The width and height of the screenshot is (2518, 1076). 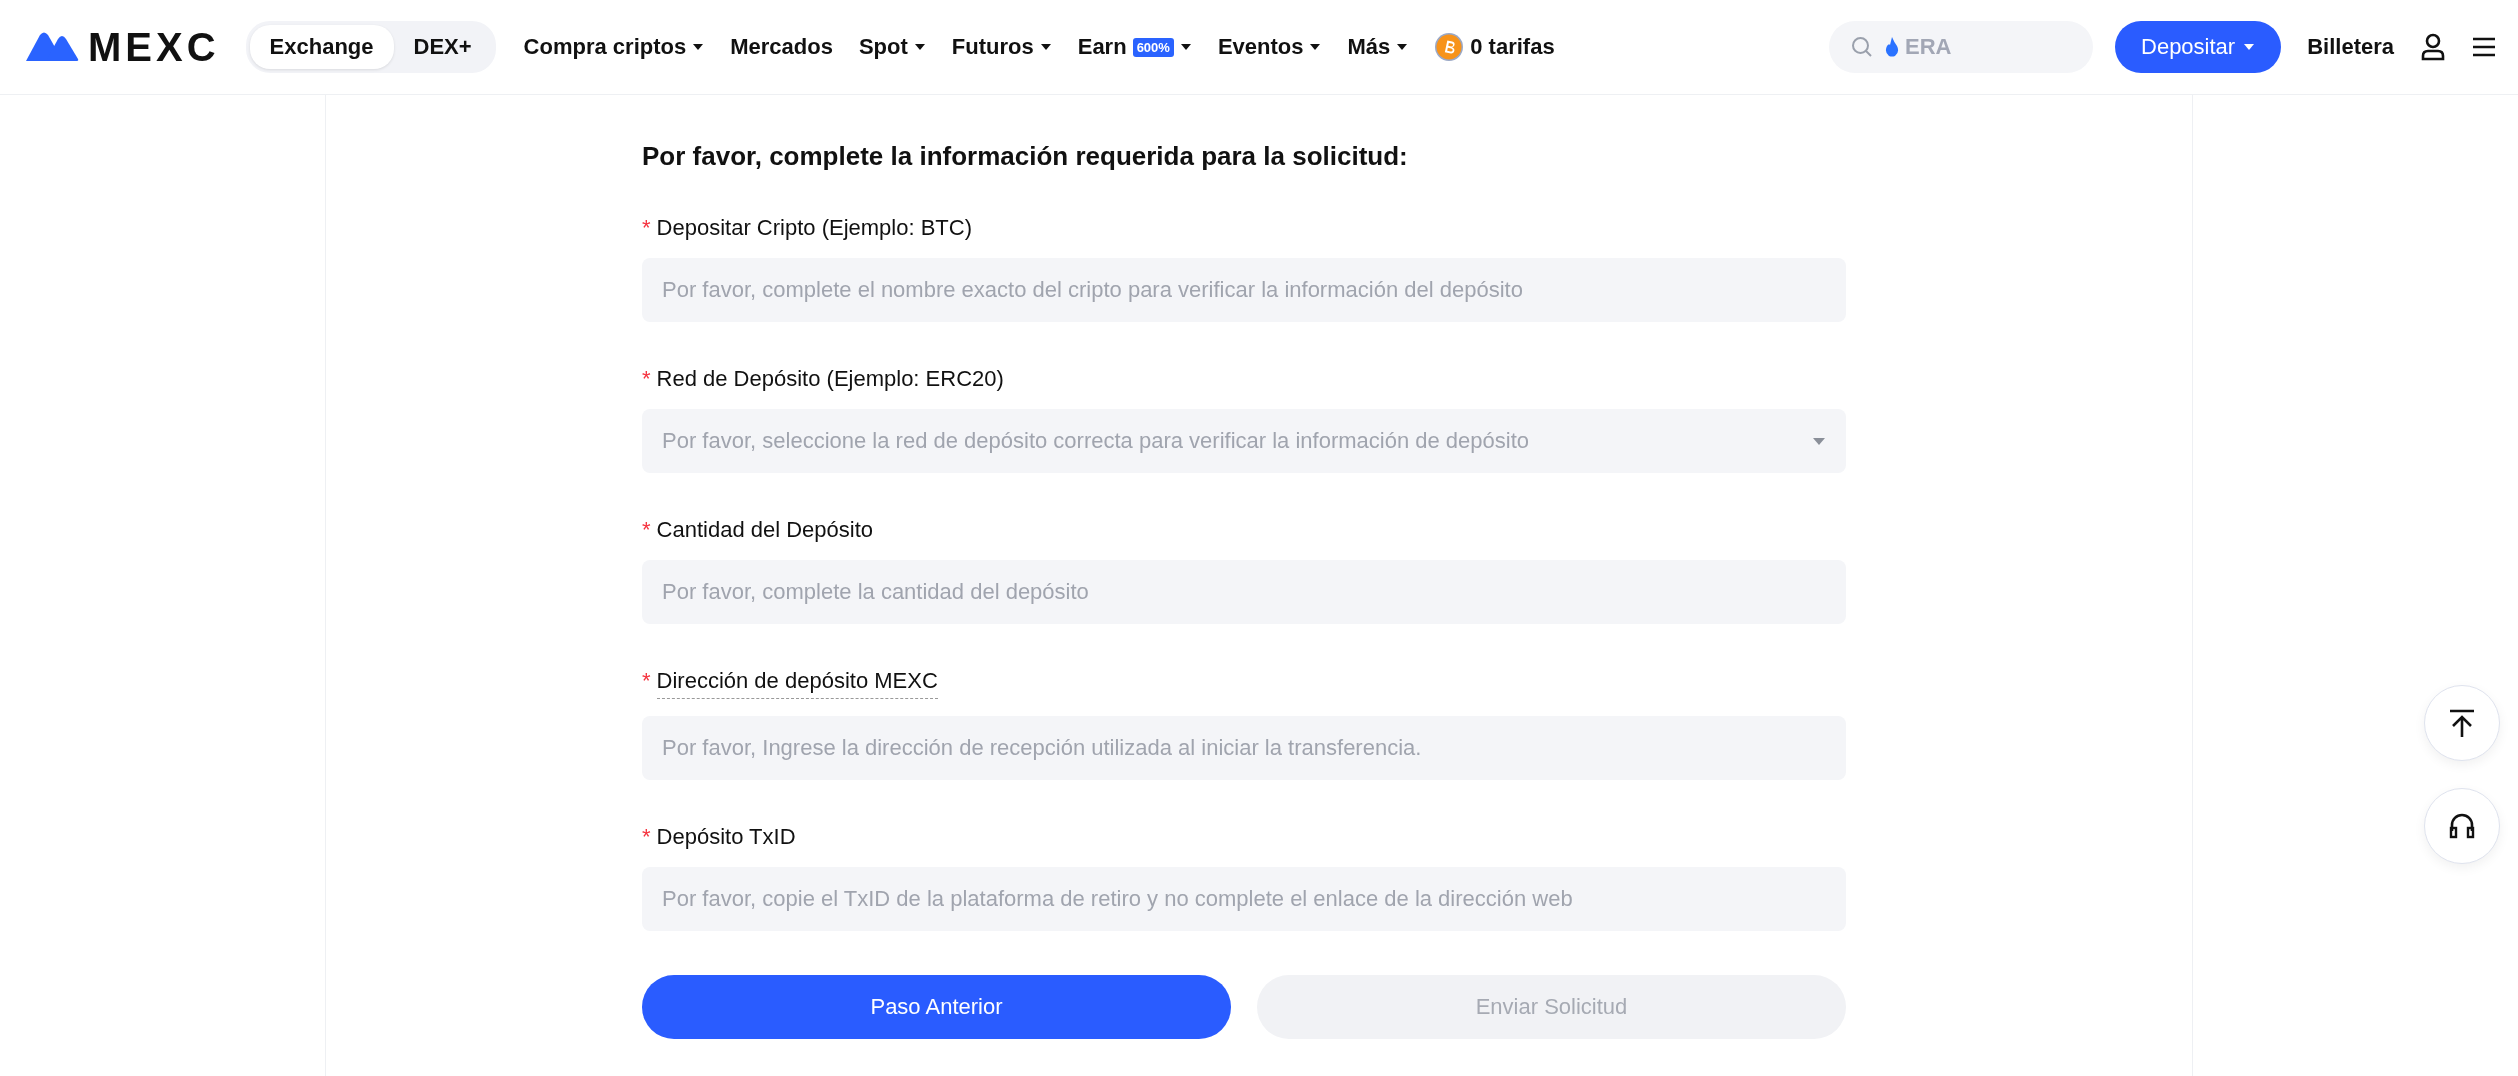 I want to click on search-field: ERA, so click(x=1961, y=47).